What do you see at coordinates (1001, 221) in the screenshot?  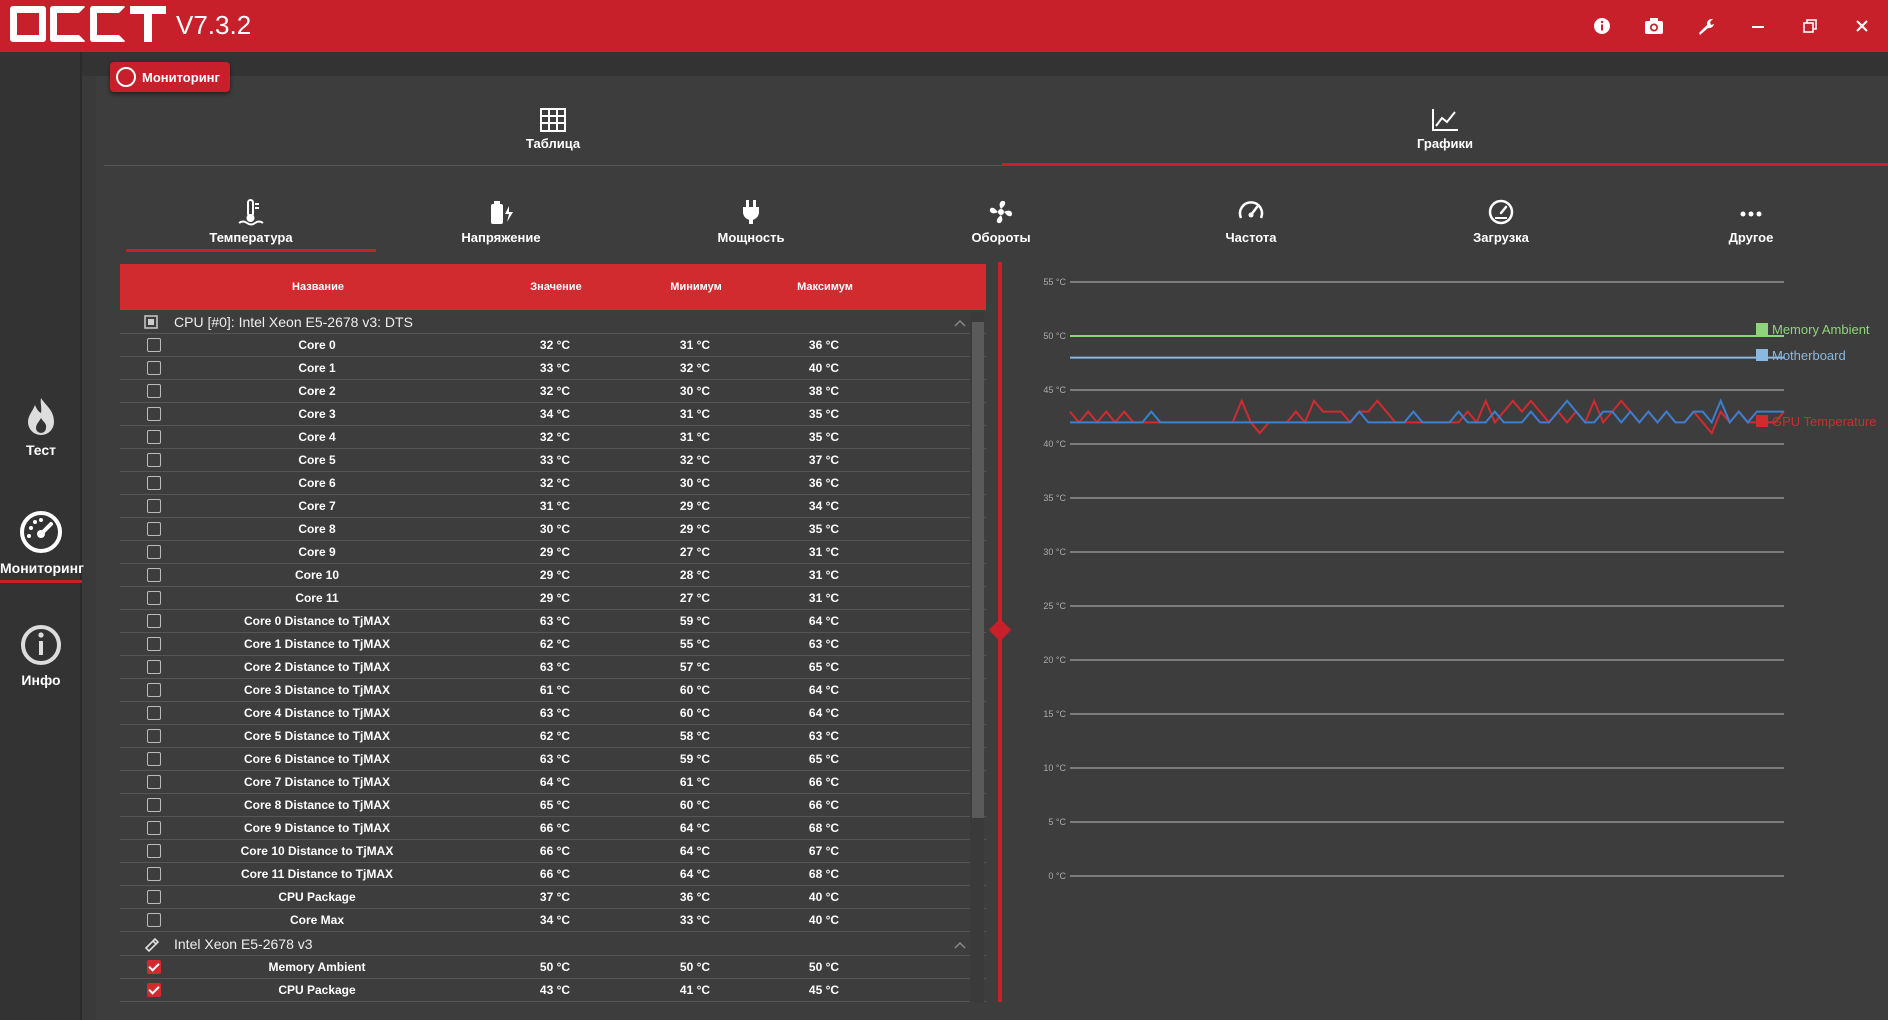 I see `tab-fans: Обороты` at bounding box center [1001, 221].